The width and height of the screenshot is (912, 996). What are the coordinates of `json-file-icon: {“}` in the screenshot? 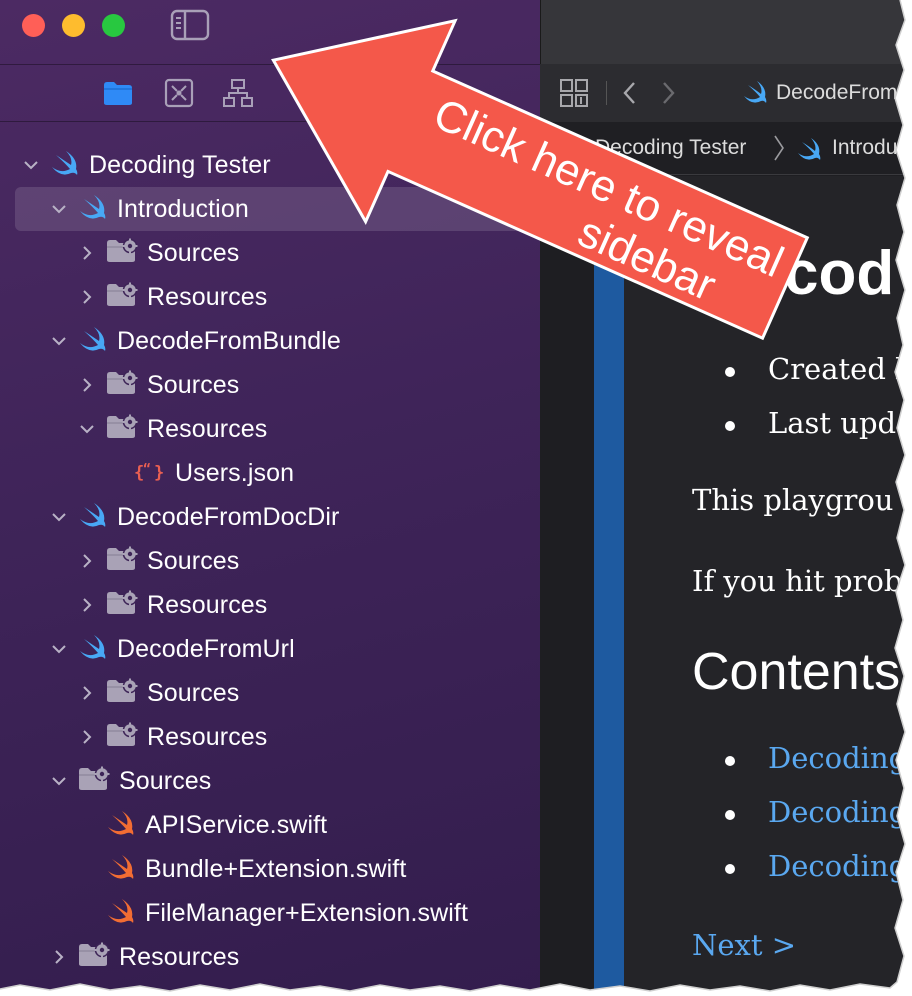 It's located at (150, 473).